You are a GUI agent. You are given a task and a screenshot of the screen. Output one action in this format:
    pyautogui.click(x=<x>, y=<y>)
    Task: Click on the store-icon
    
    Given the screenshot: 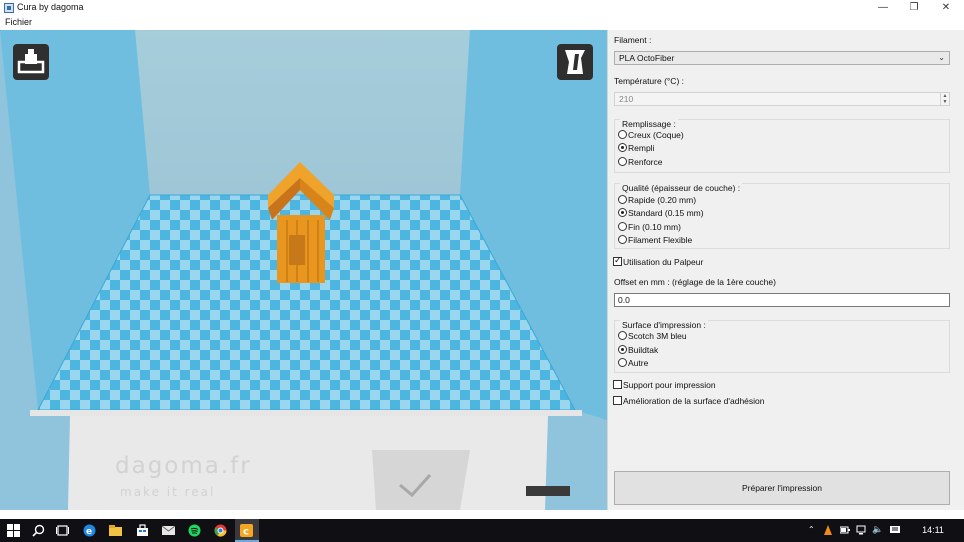 What is the action you would take?
    pyautogui.click(x=142, y=530)
    